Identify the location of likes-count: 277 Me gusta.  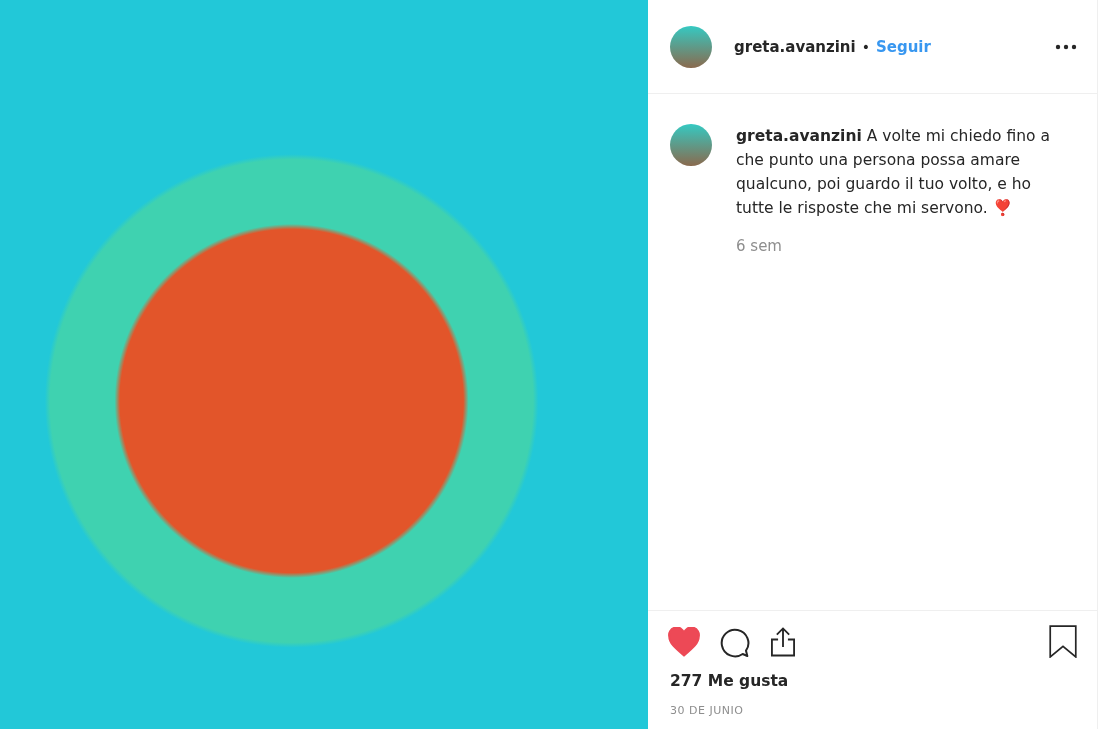
(872, 681).